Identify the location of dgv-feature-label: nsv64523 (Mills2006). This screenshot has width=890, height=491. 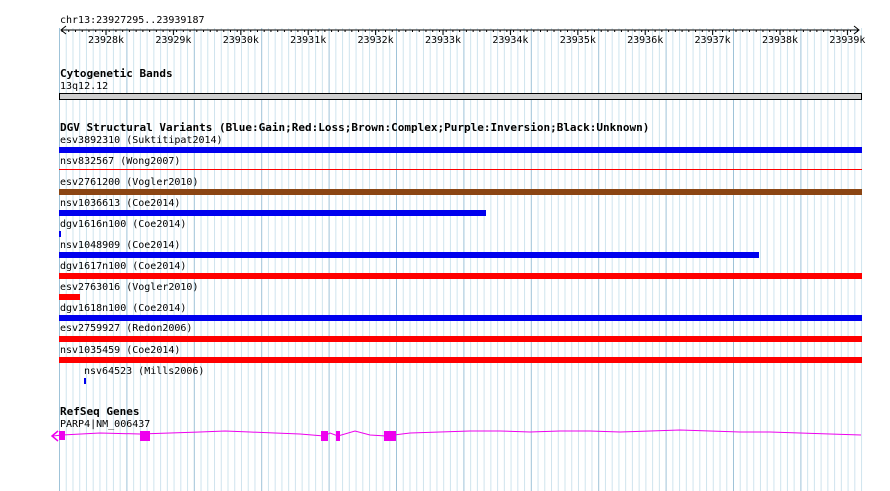
(144, 371).